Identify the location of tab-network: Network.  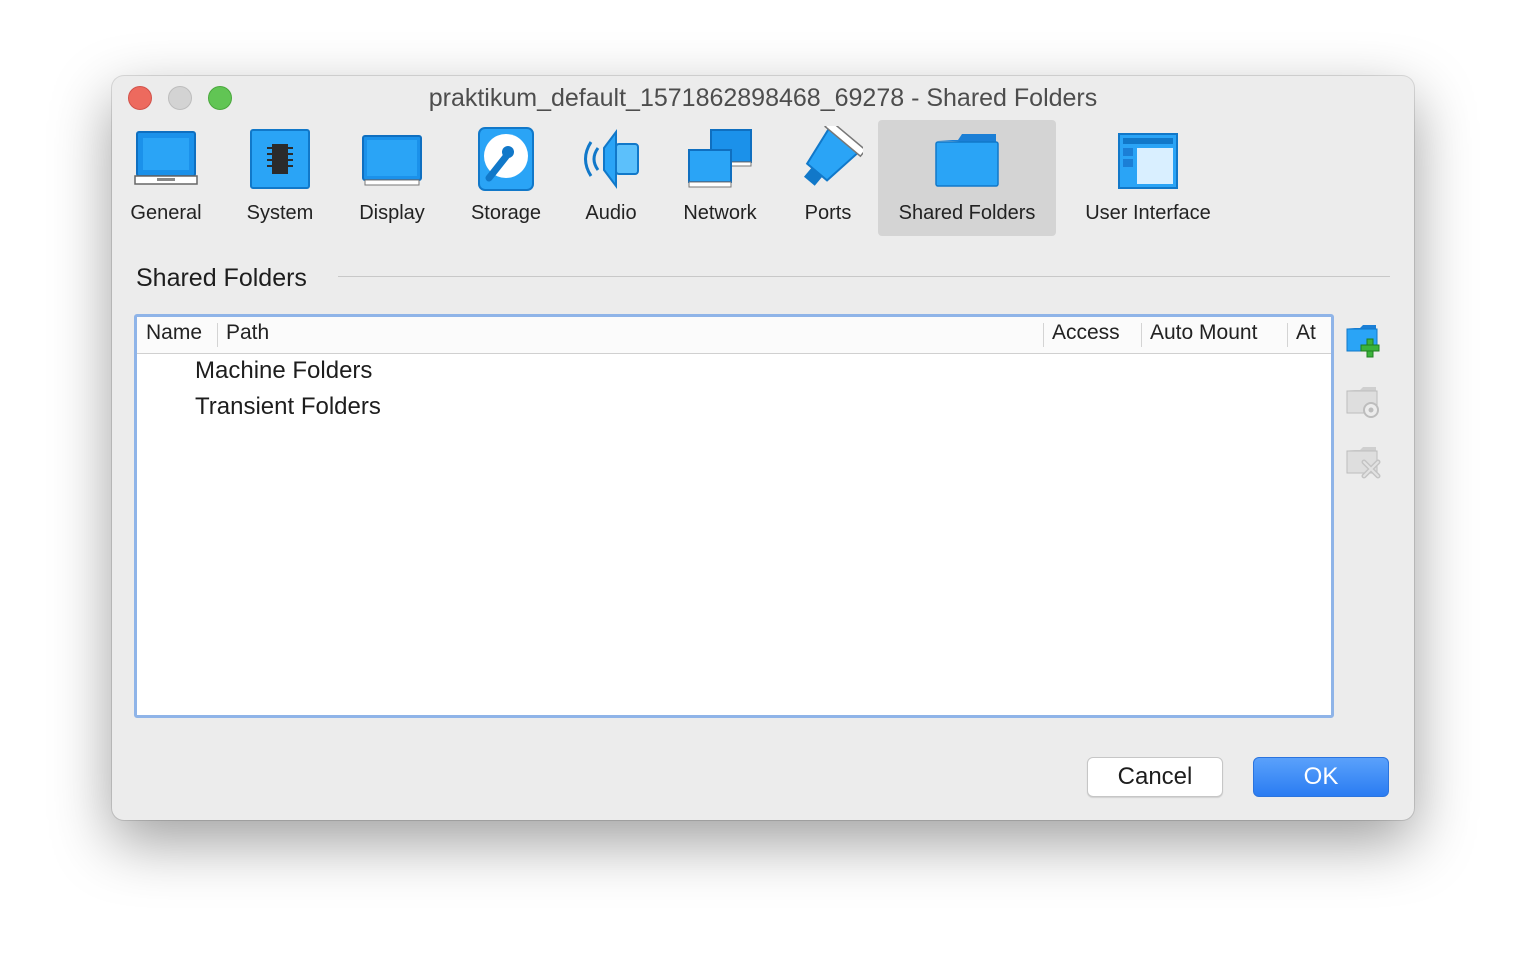
(720, 178).